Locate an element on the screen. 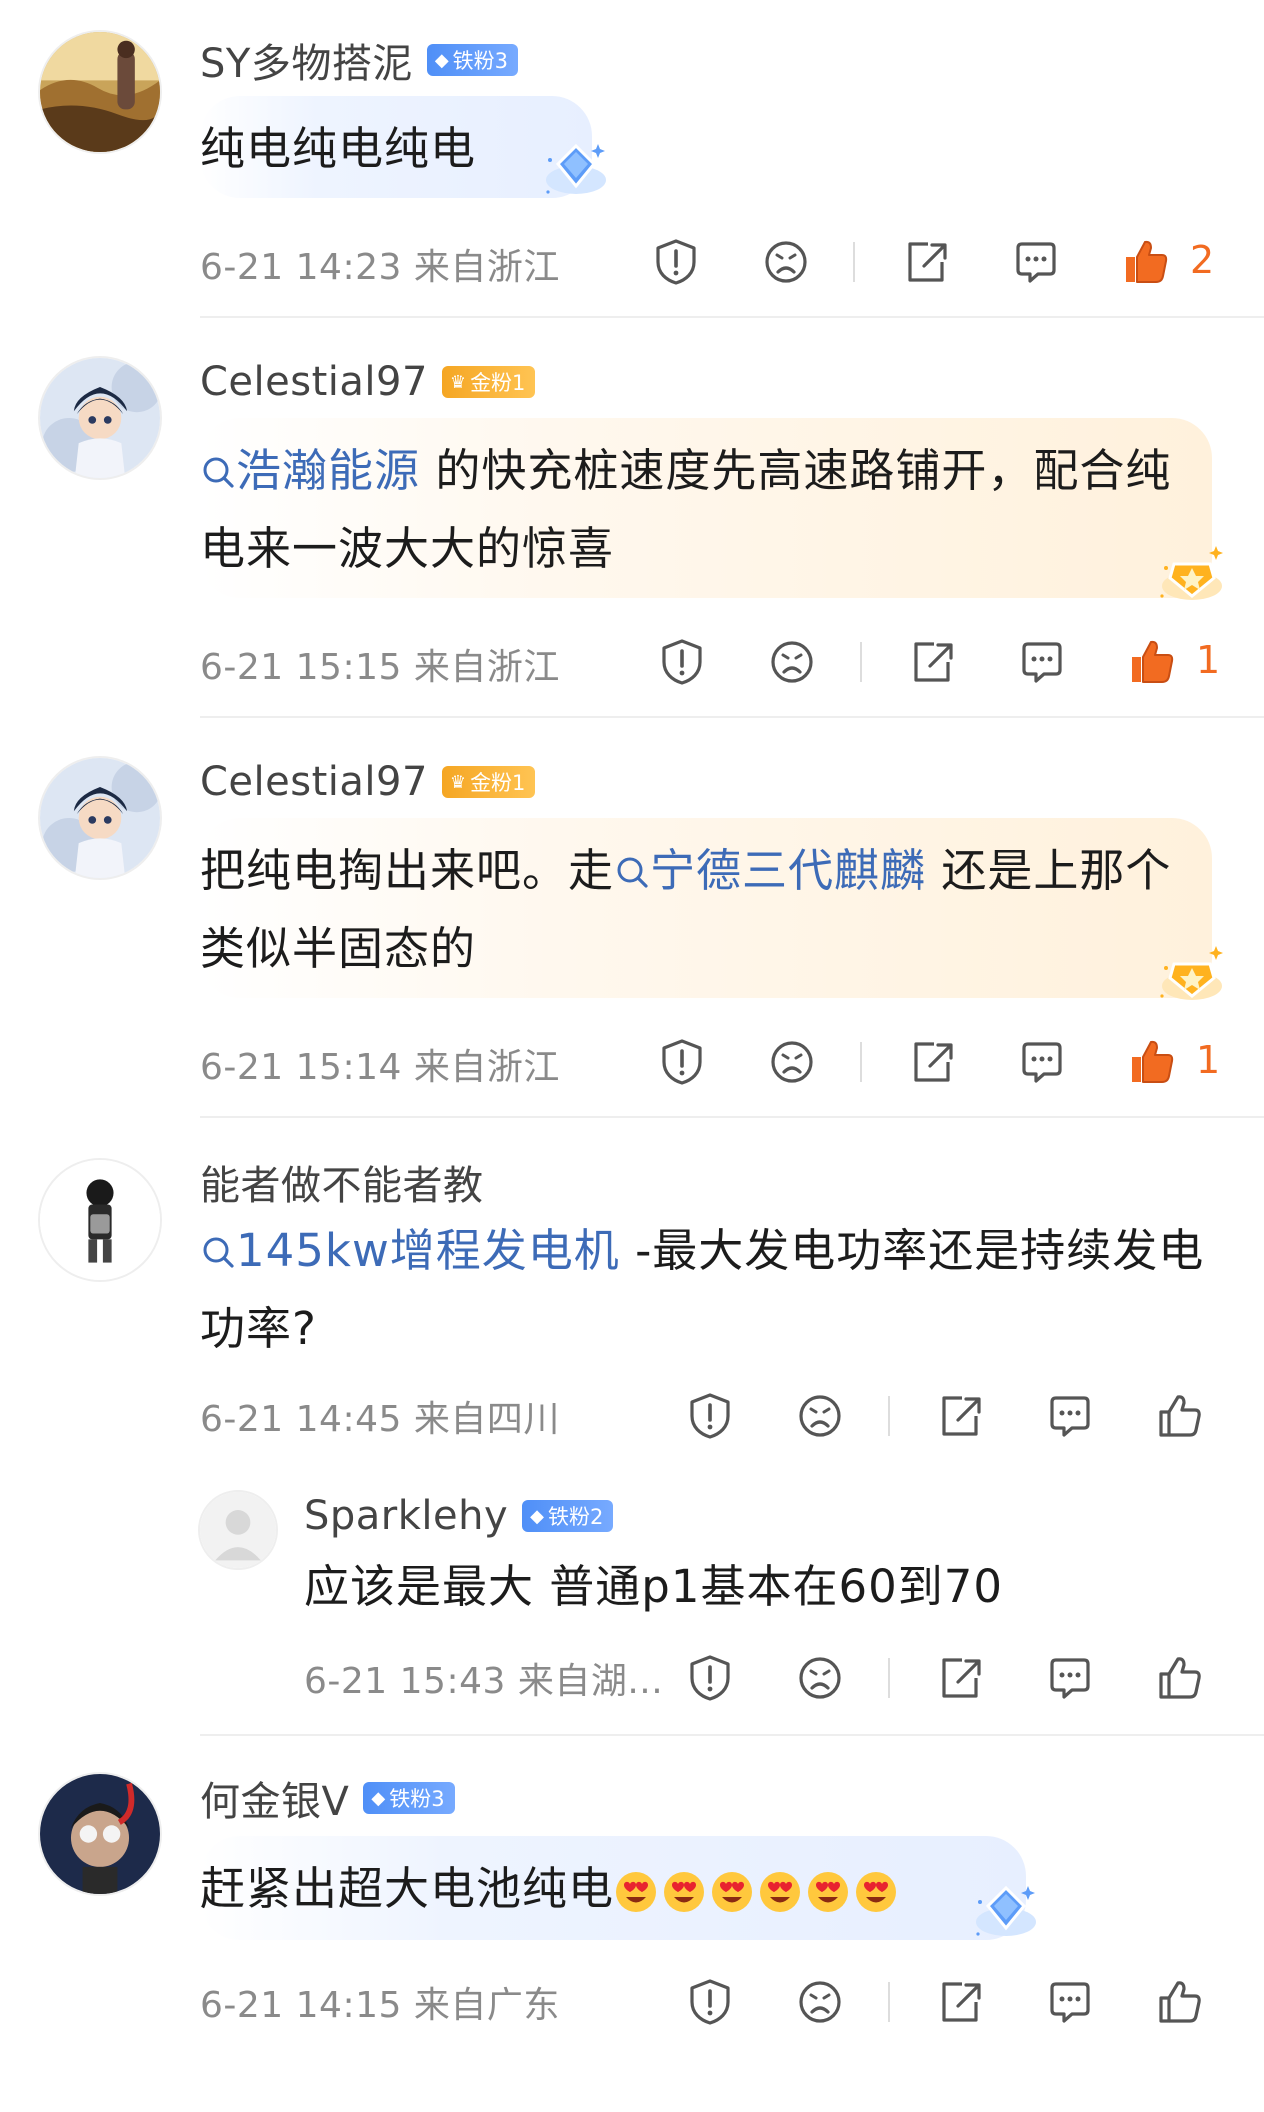 This screenshot has height=2112, width=1264. username: 能者做不能者教 is located at coordinates (342, 1182).